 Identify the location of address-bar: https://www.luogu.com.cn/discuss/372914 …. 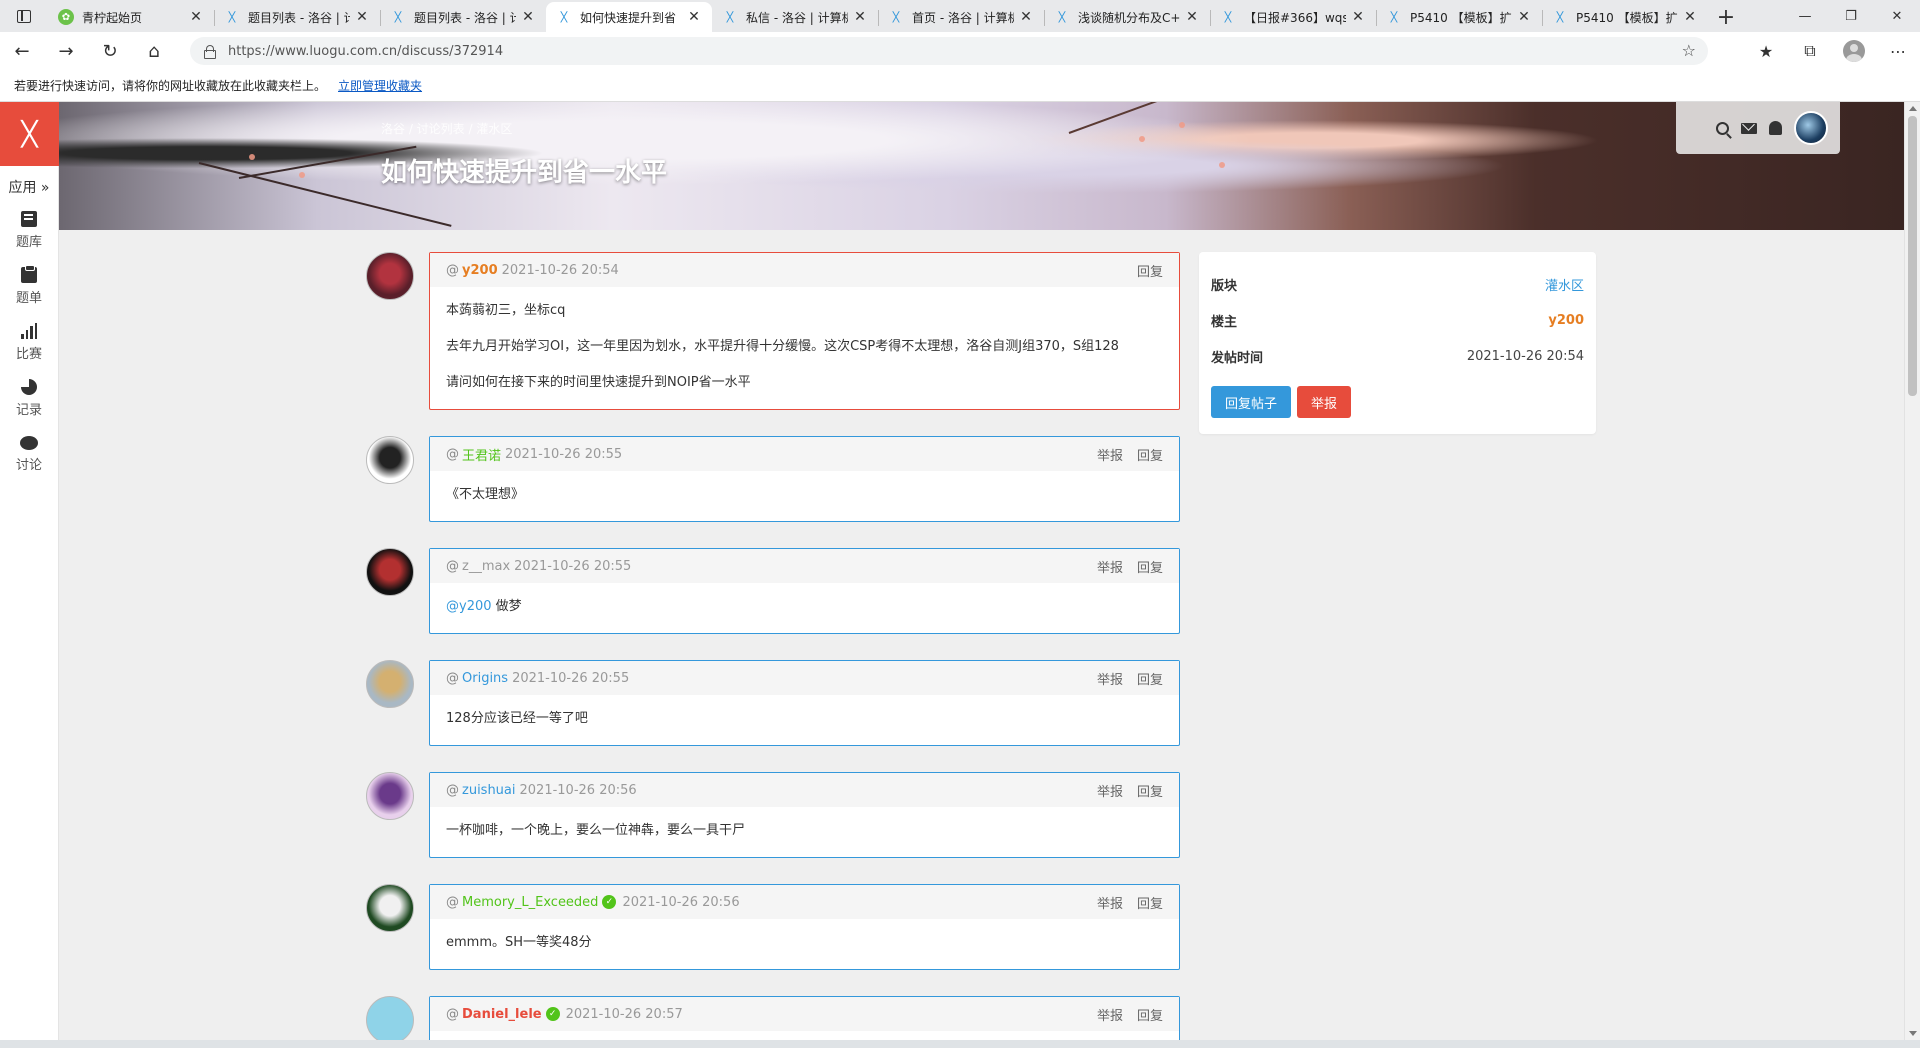
(949, 51).